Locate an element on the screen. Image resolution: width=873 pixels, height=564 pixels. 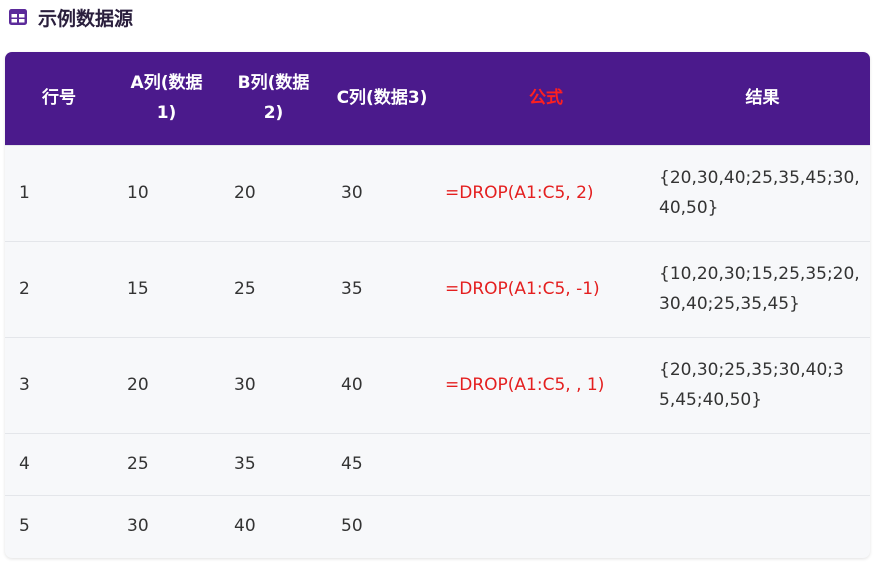
cell-formula: =DROP(A1:C5, 2) is located at coordinates (519, 193).